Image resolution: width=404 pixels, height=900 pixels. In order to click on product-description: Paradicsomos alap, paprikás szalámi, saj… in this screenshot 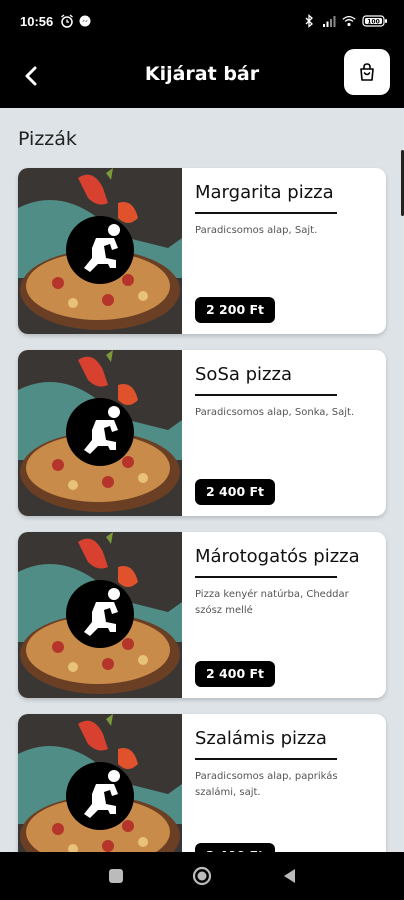, I will do `click(266, 784)`.